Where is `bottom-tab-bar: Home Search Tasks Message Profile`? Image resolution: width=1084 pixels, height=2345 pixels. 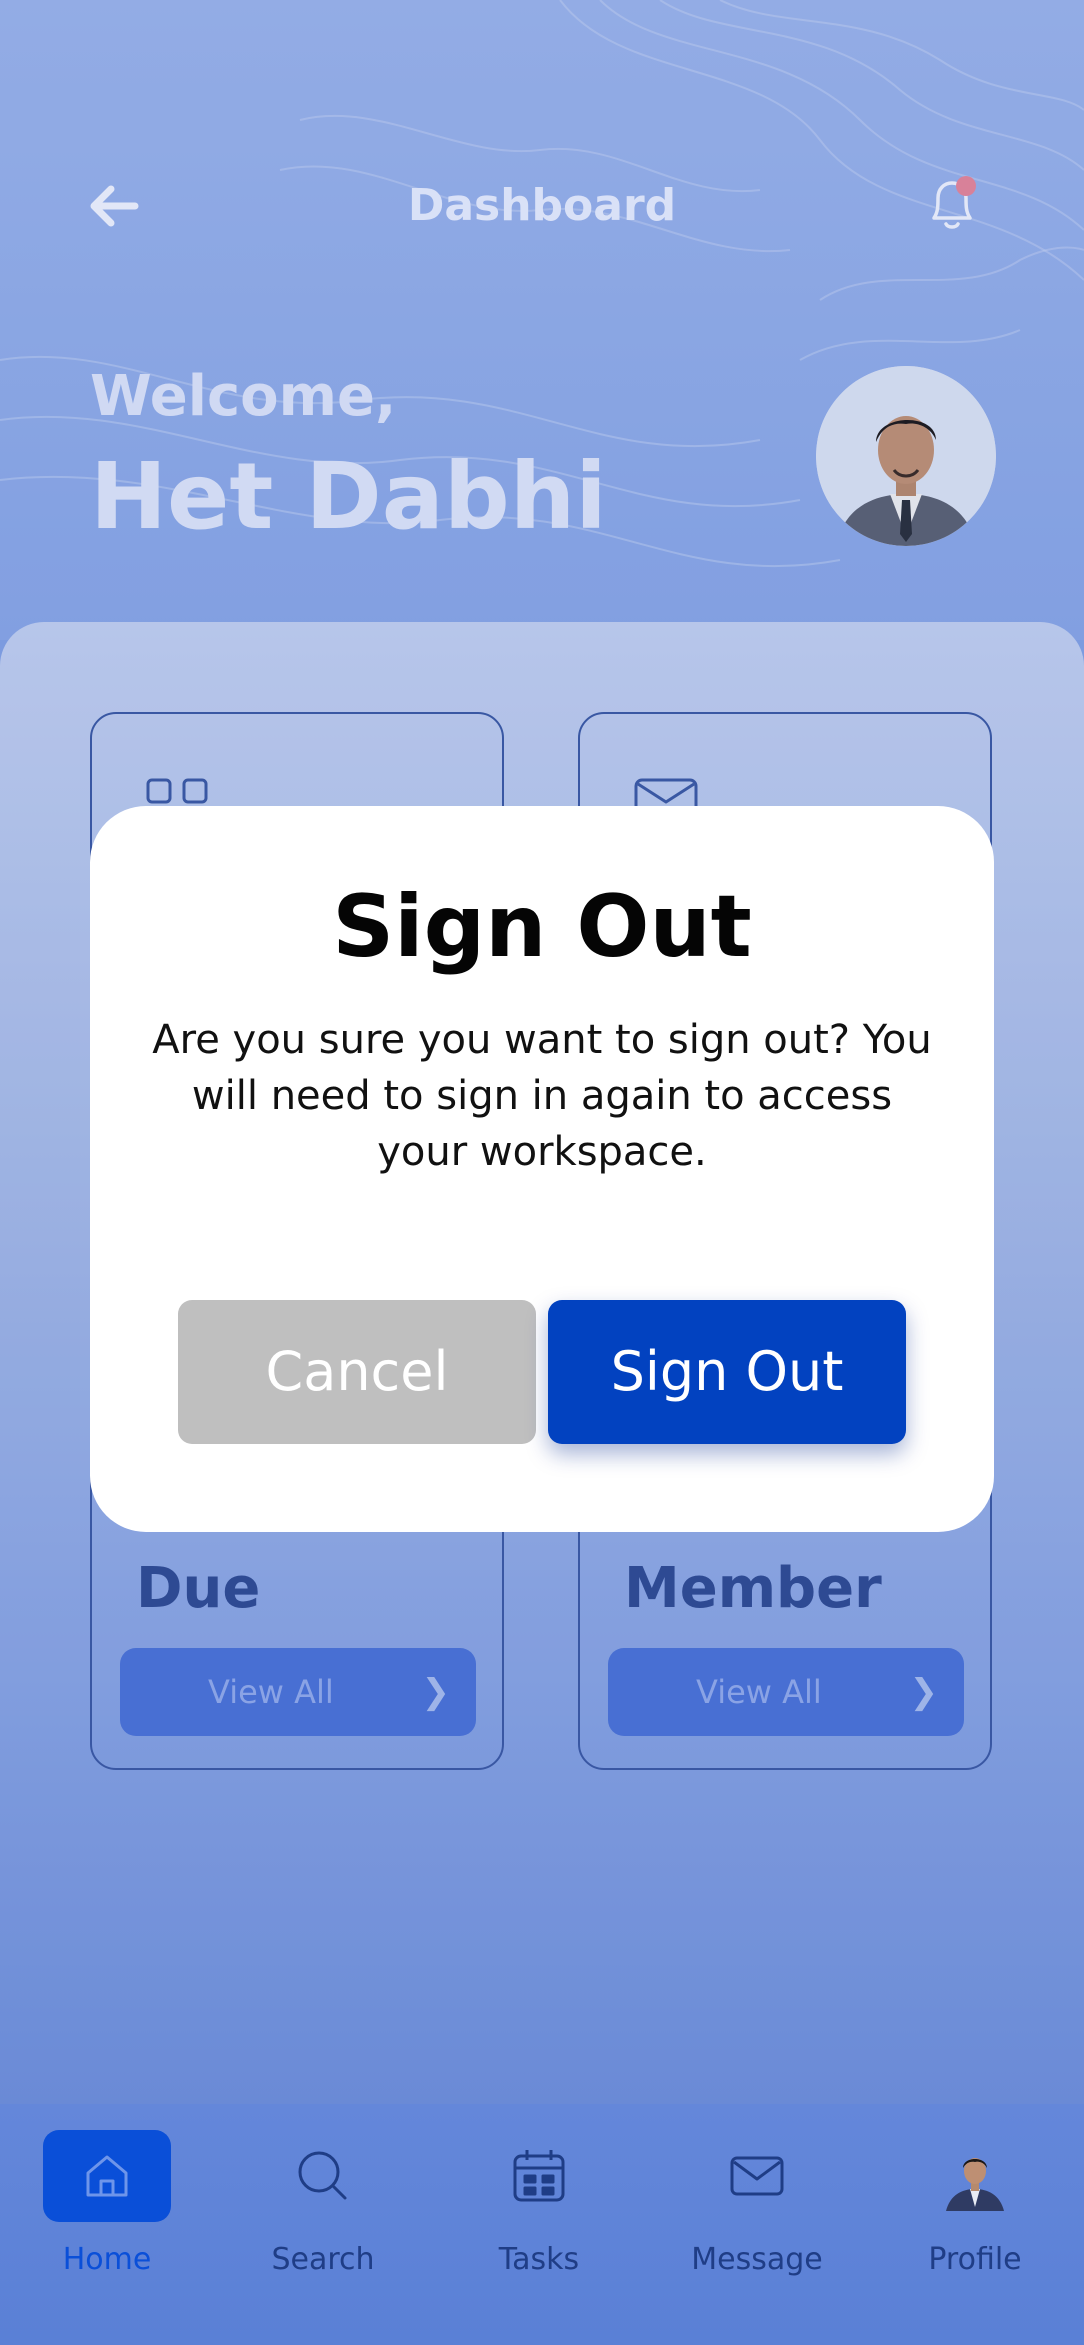
bottom-tab-bar: Home Search Tasks Message Profile is located at coordinates (542, 2224).